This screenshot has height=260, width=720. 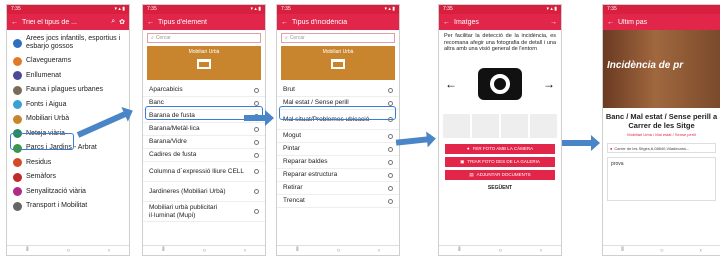 I want to click on gear-icon: ✿, so click(x=122, y=22).